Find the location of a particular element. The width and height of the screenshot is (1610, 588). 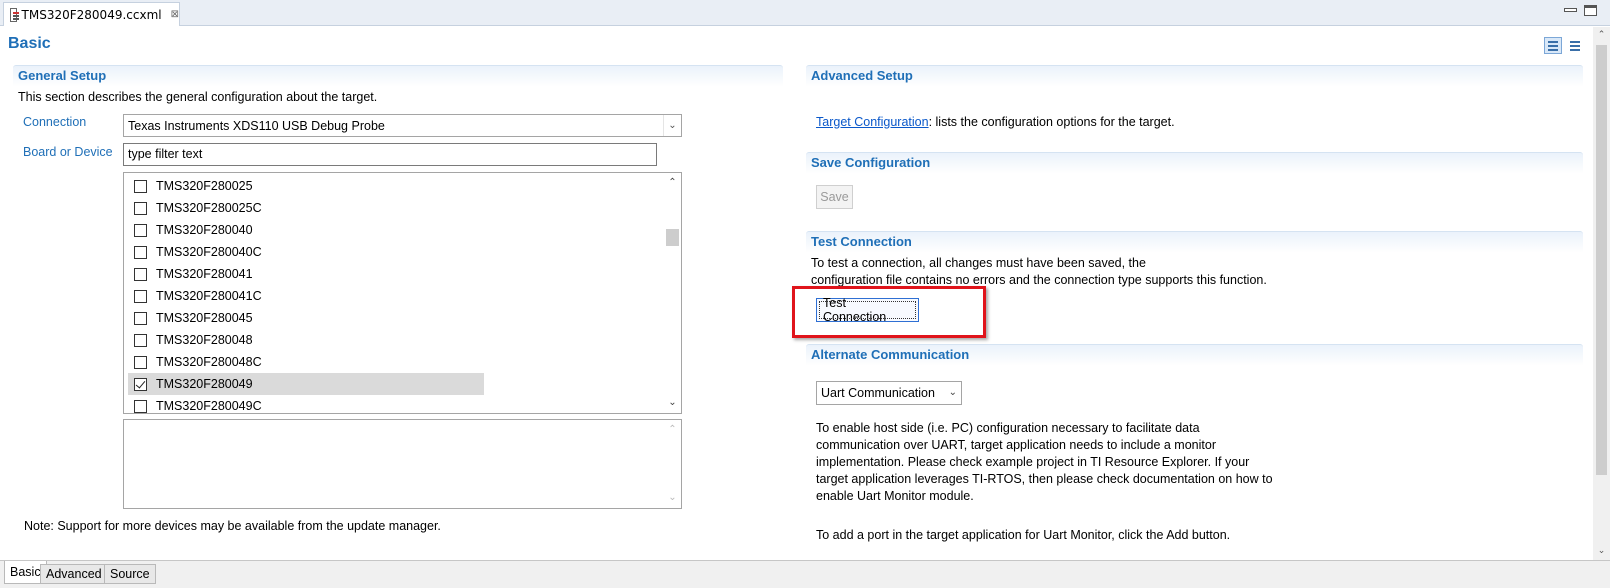

device-item: TMS320F280049C is located at coordinates (306, 404).